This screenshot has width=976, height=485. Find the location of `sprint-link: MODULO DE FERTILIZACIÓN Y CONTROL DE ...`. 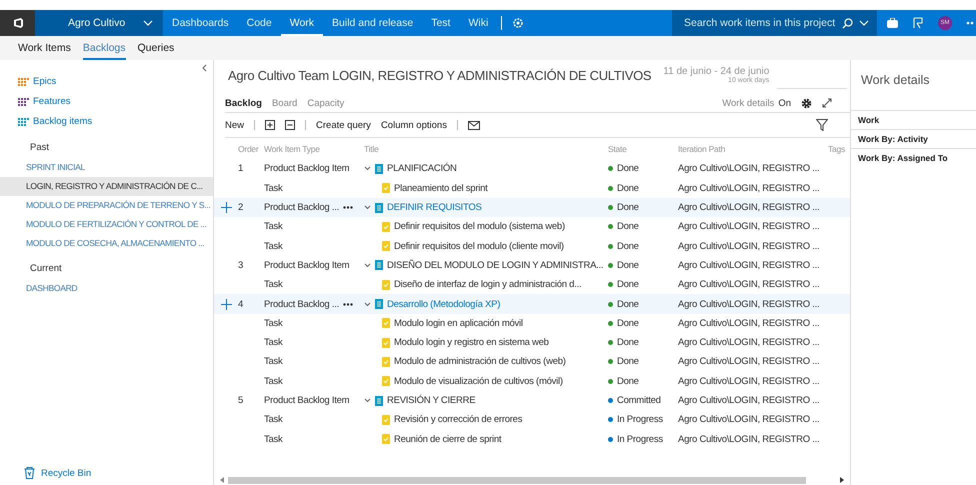

sprint-link: MODULO DE FERTILIZACIÓN Y CONTROL DE ... is located at coordinates (106, 224).